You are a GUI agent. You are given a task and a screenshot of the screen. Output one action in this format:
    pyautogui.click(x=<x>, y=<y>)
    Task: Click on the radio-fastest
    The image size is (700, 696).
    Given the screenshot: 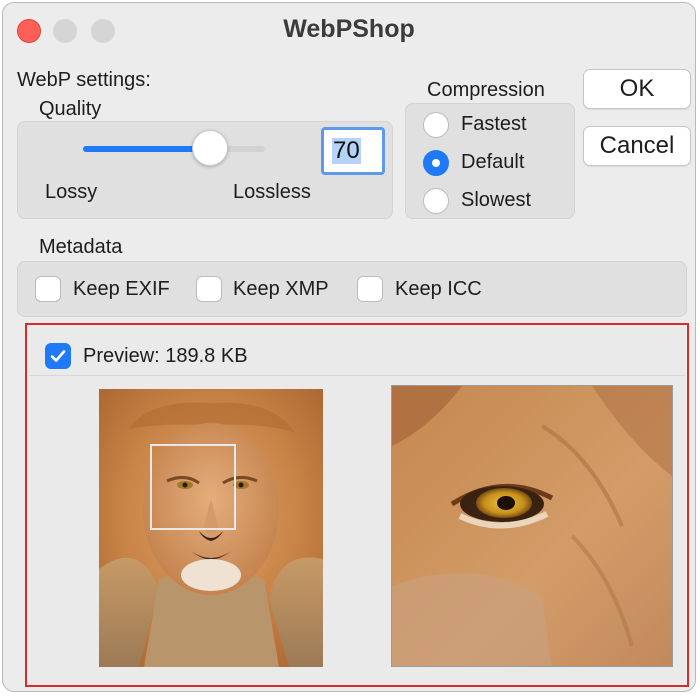 What is the action you would take?
    pyautogui.click(x=436, y=125)
    